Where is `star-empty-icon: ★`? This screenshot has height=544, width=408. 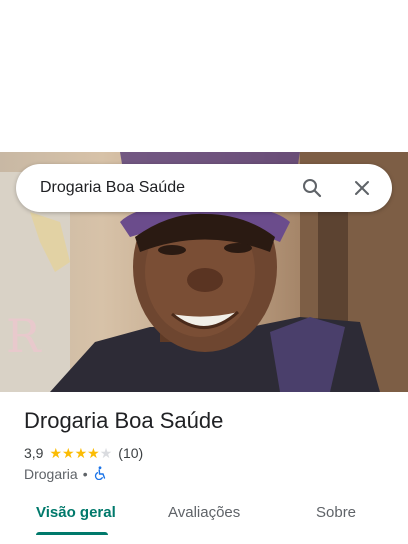 star-empty-icon: ★ is located at coordinates (106, 453).